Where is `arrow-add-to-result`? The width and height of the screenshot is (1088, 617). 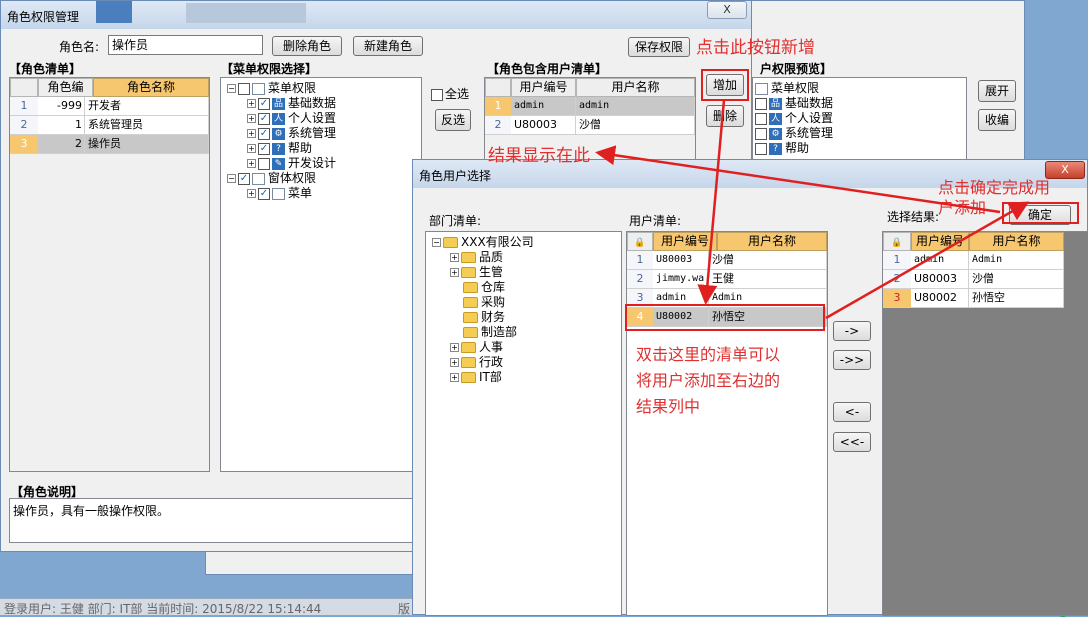
arrow-add-to-result is located at coordinates (711, 202).